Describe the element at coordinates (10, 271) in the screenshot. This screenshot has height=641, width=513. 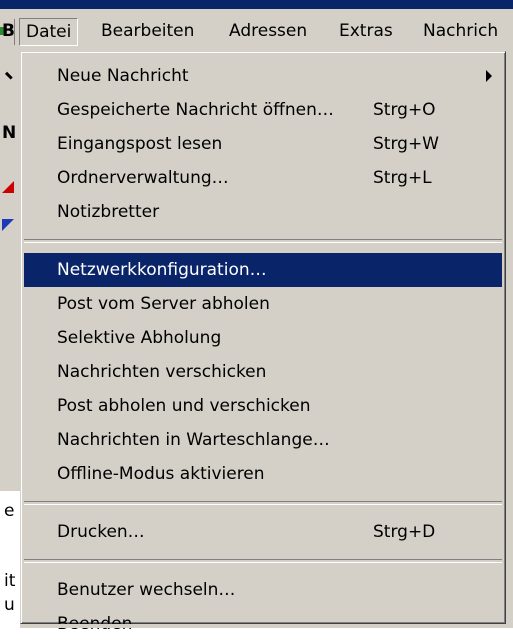
I see `toolbar-slice: N` at that location.